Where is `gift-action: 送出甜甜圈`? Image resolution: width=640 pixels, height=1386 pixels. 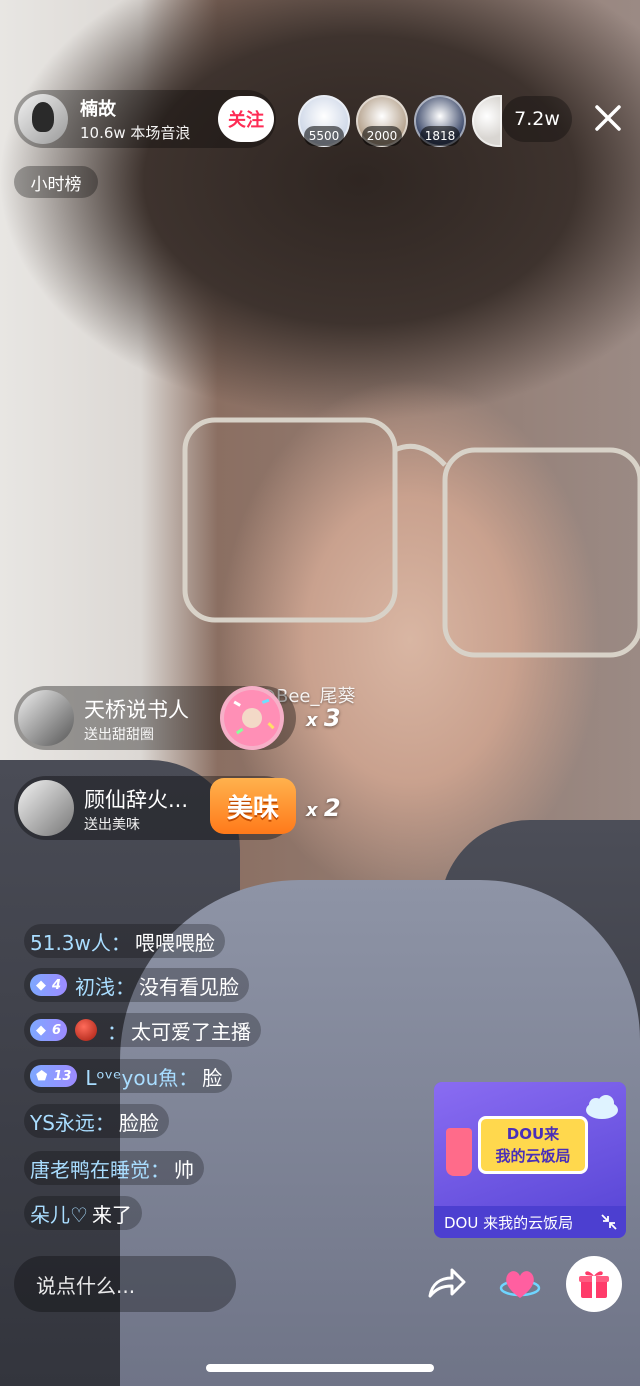
gift-action: 送出甜甜圈 is located at coordinates (119, 735).